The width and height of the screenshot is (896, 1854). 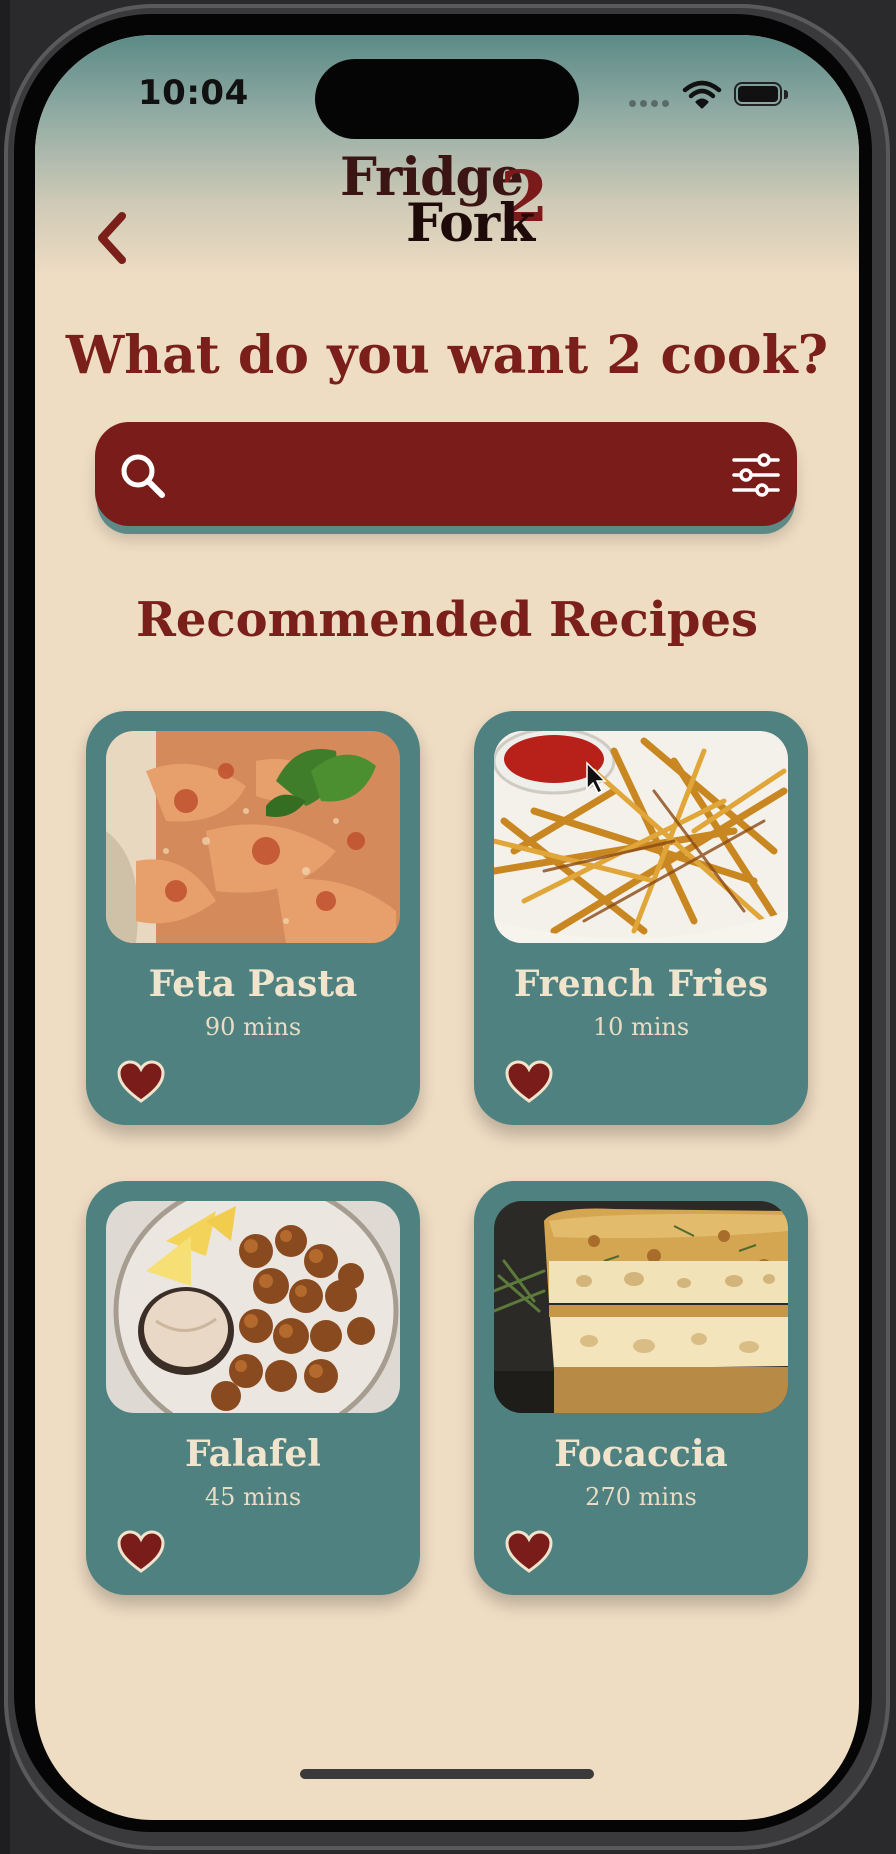 What do you see at coordinates (641, 1307) in the screenshot?
I see `focaccia-photo` at bounding box center [641, 1307].